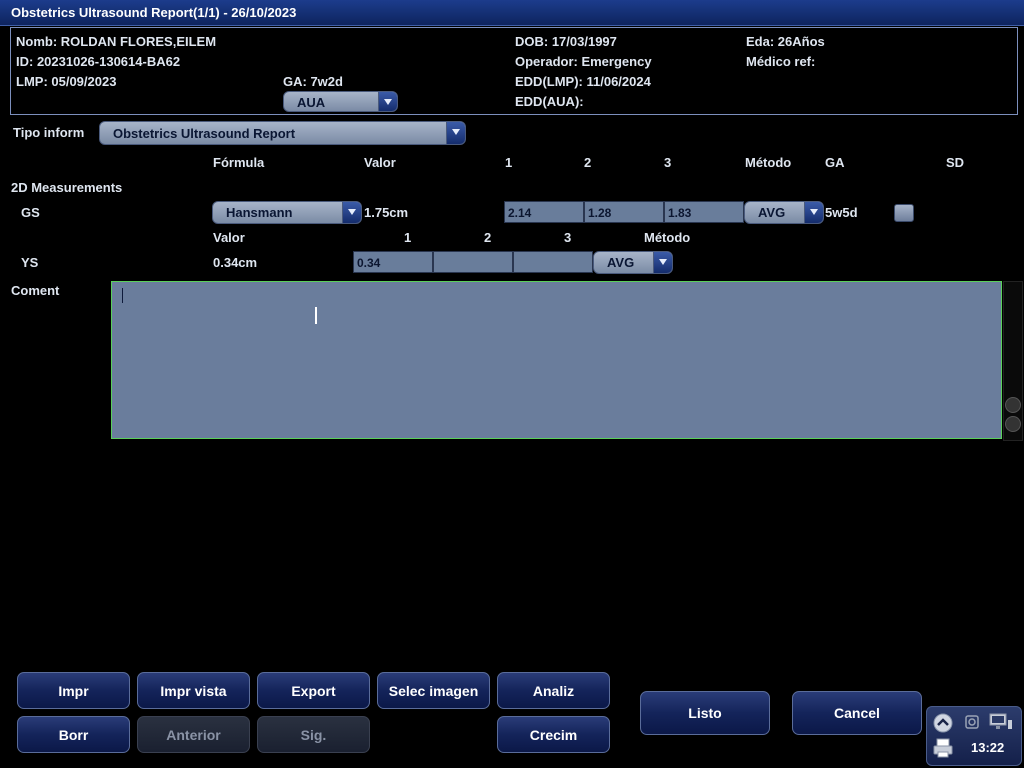 Image resolution: width=1024 pixels, height=768 pixels. I want to click on delete-button: Borr, so click(73, 734).